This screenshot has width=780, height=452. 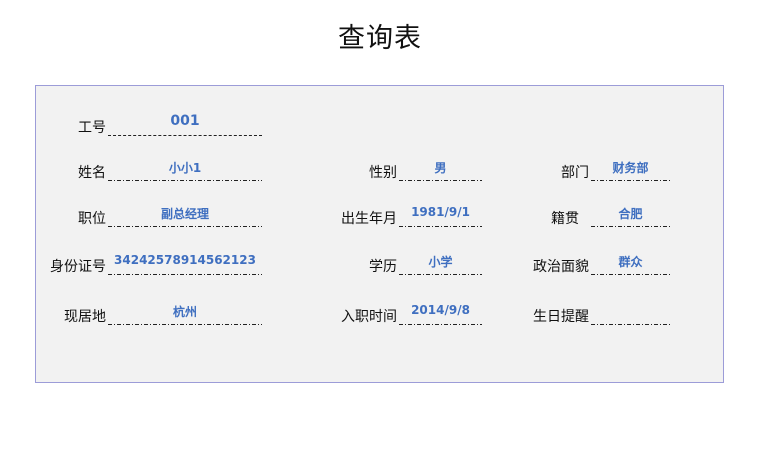 I want to click on department-label: 部门, so click(x=575, y=173).